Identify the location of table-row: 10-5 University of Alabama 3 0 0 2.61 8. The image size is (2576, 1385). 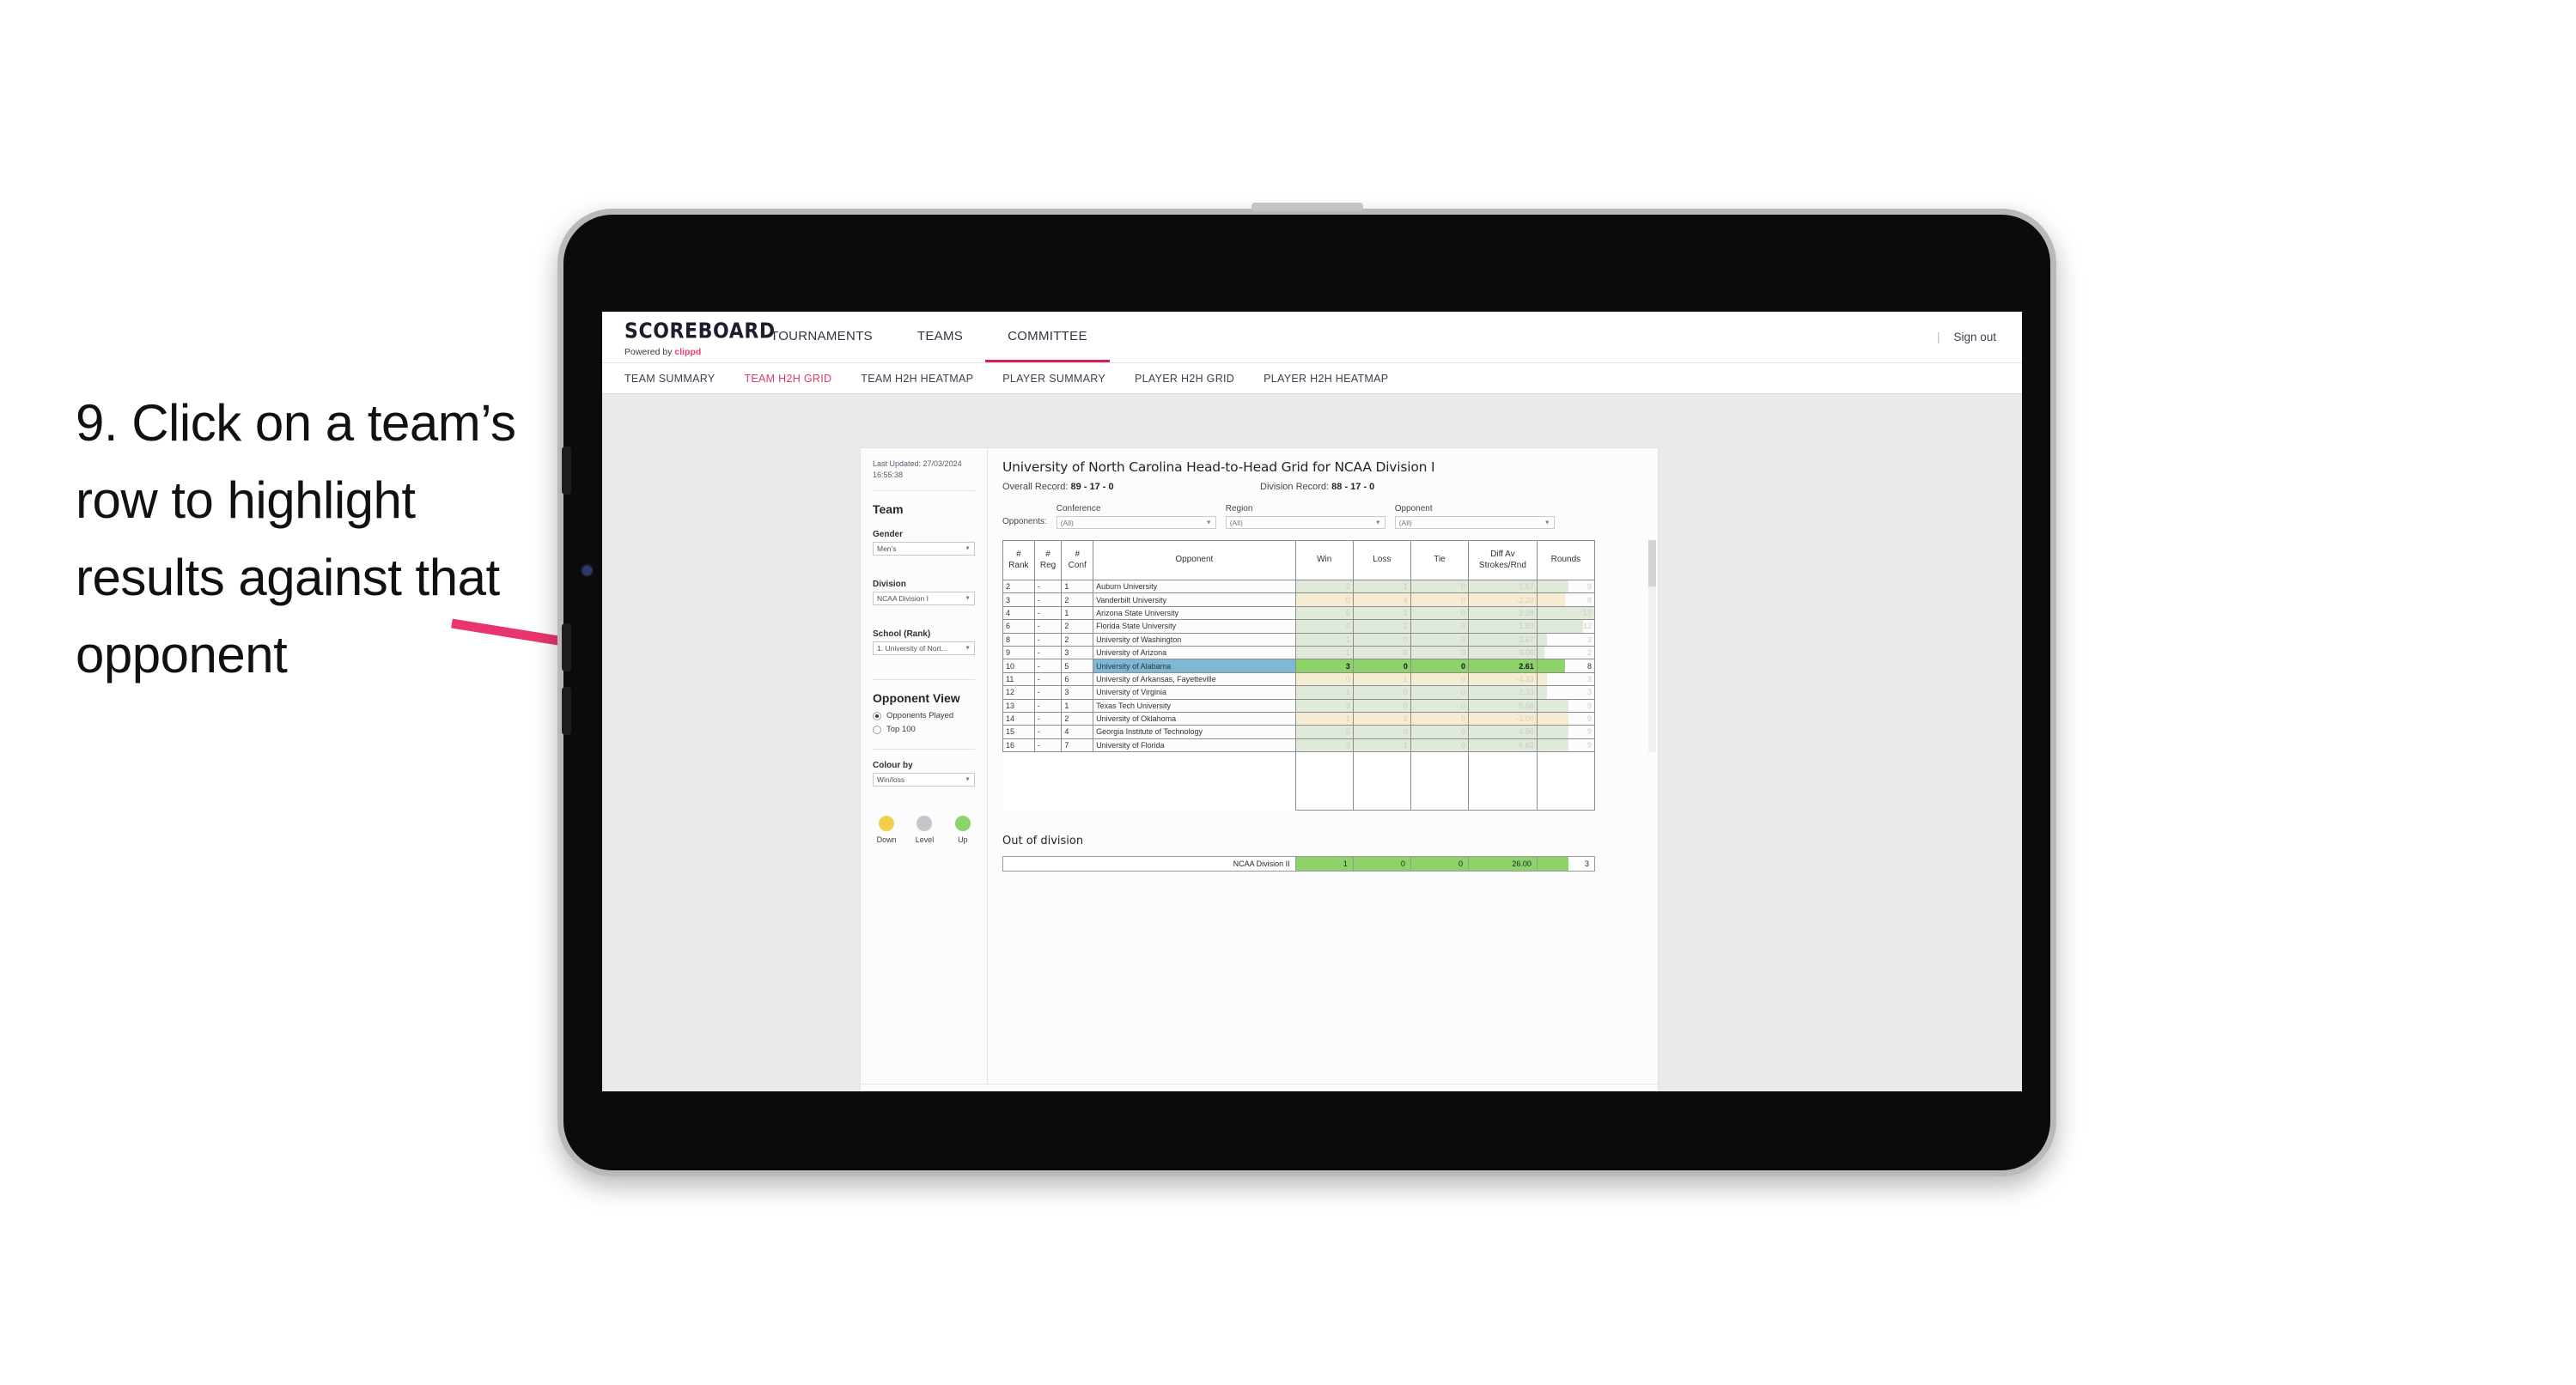
(1299, 666).